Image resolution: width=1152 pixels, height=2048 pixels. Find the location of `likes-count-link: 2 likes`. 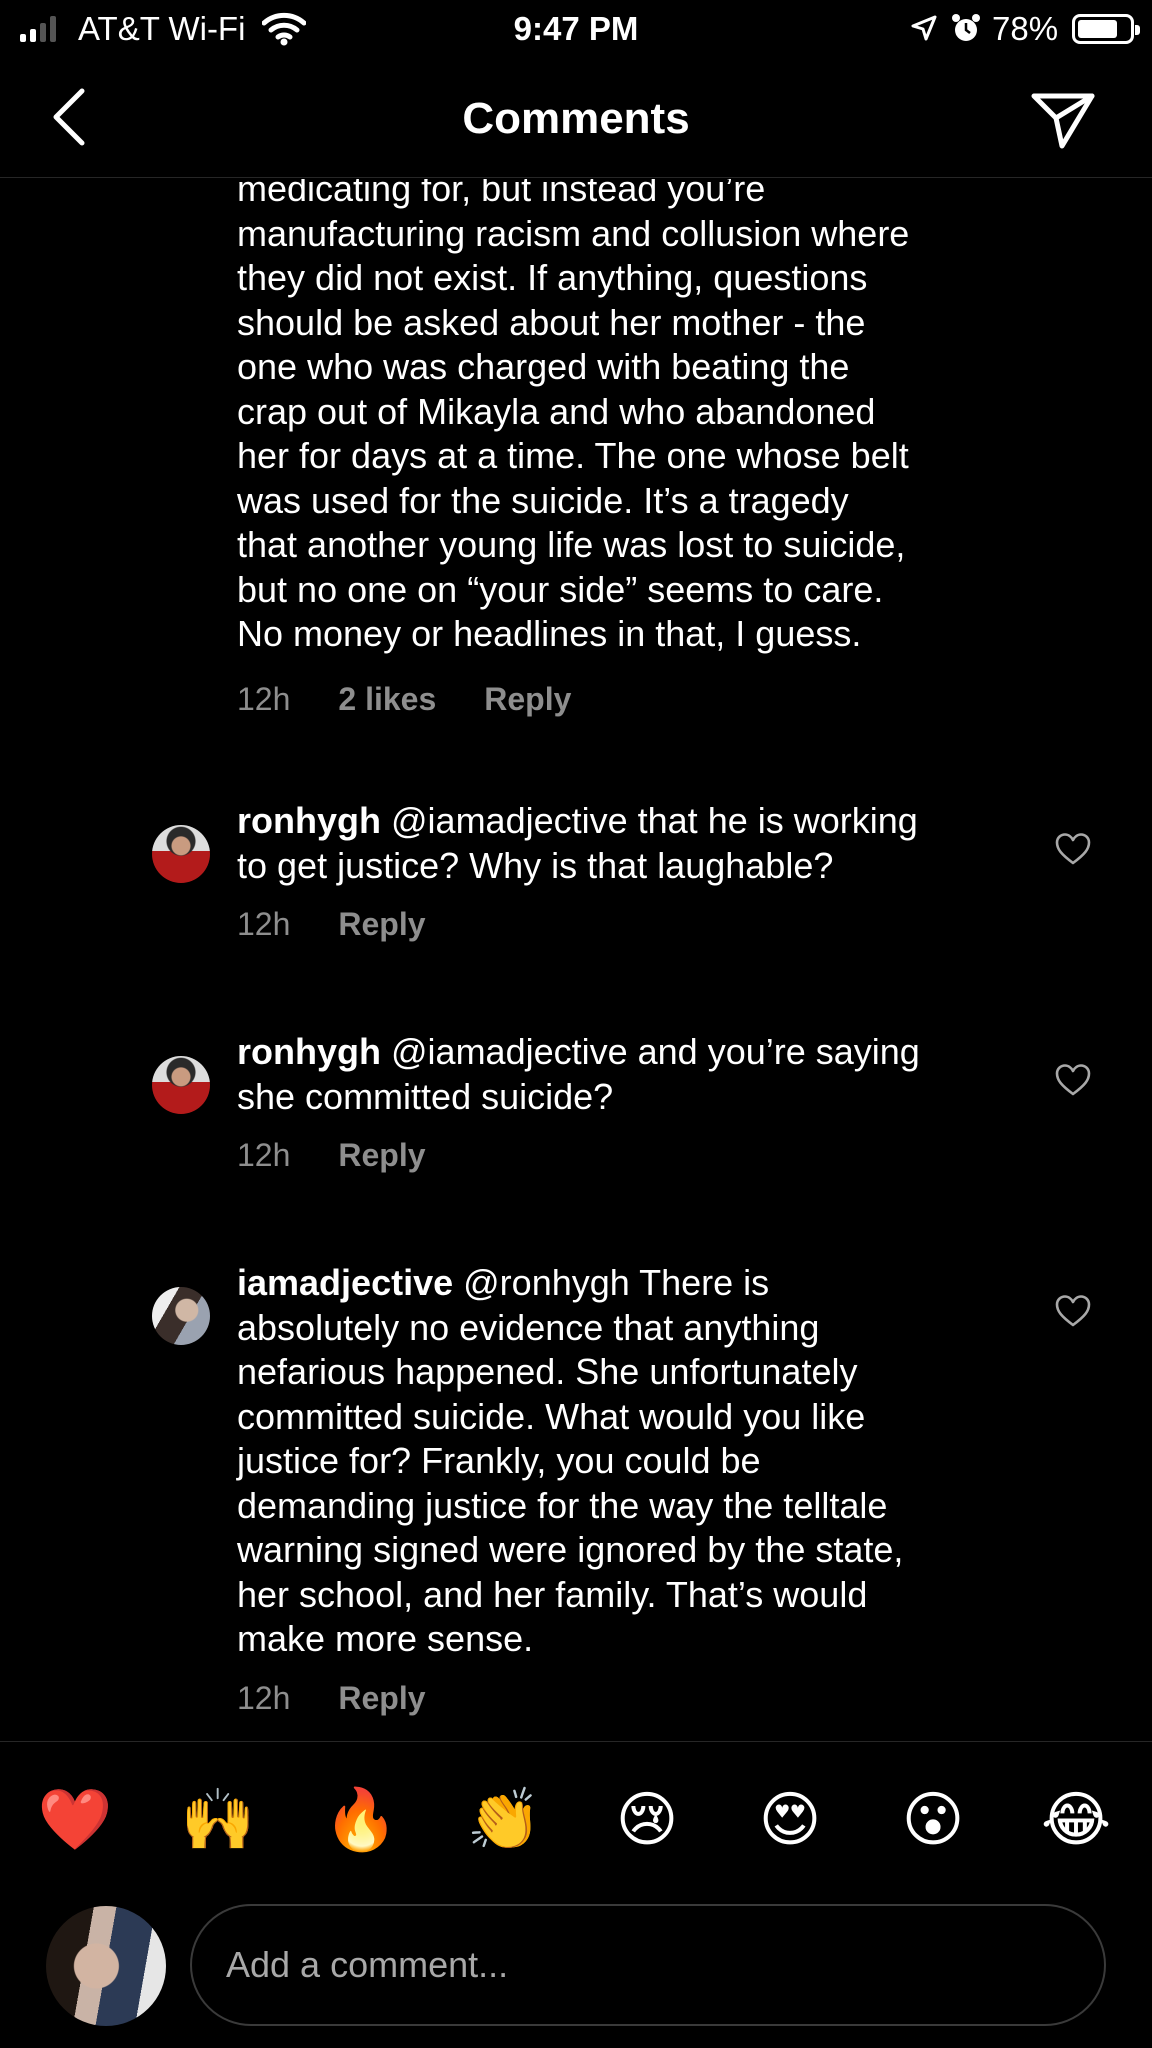

likes-count-link: 2 likes is located at coordinates (387, 699).